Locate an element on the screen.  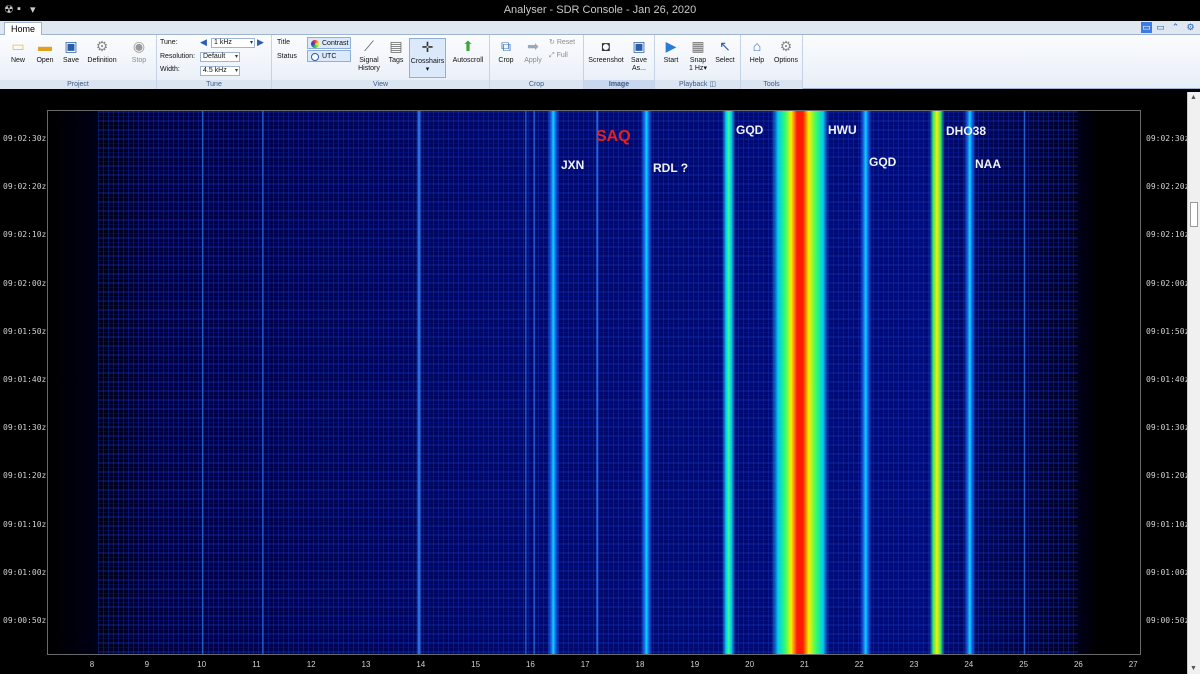
x-tick-label: 8 is located at coordinates (92, 664).